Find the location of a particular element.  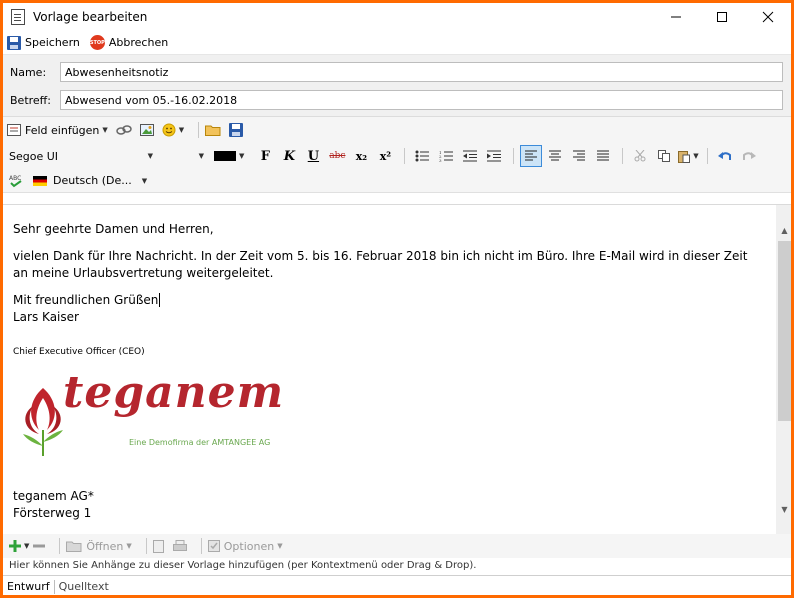

underline-button: U is located at coordinates (313, 156).